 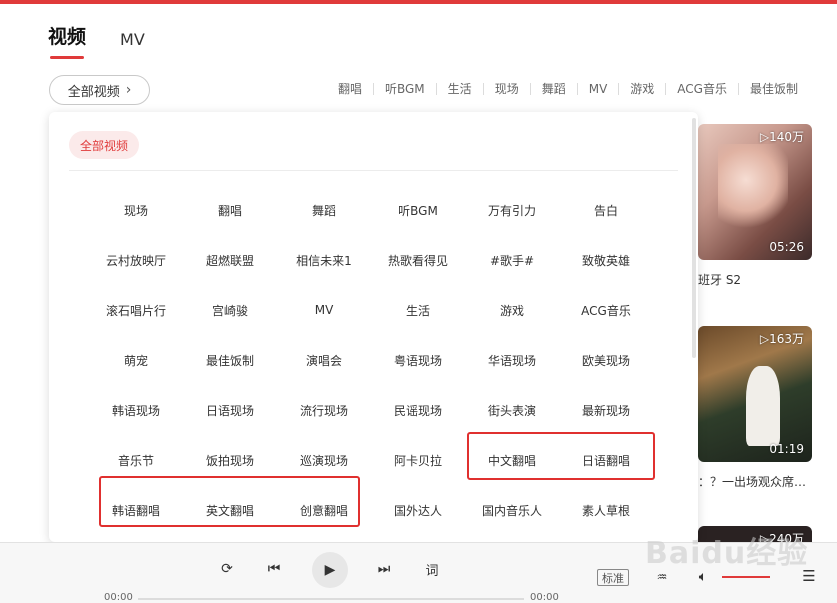 What do you see at coordinates (230, 260) in the screenshot?
I see `category-item: 超燃联盟` at bounding box center [230, 260].